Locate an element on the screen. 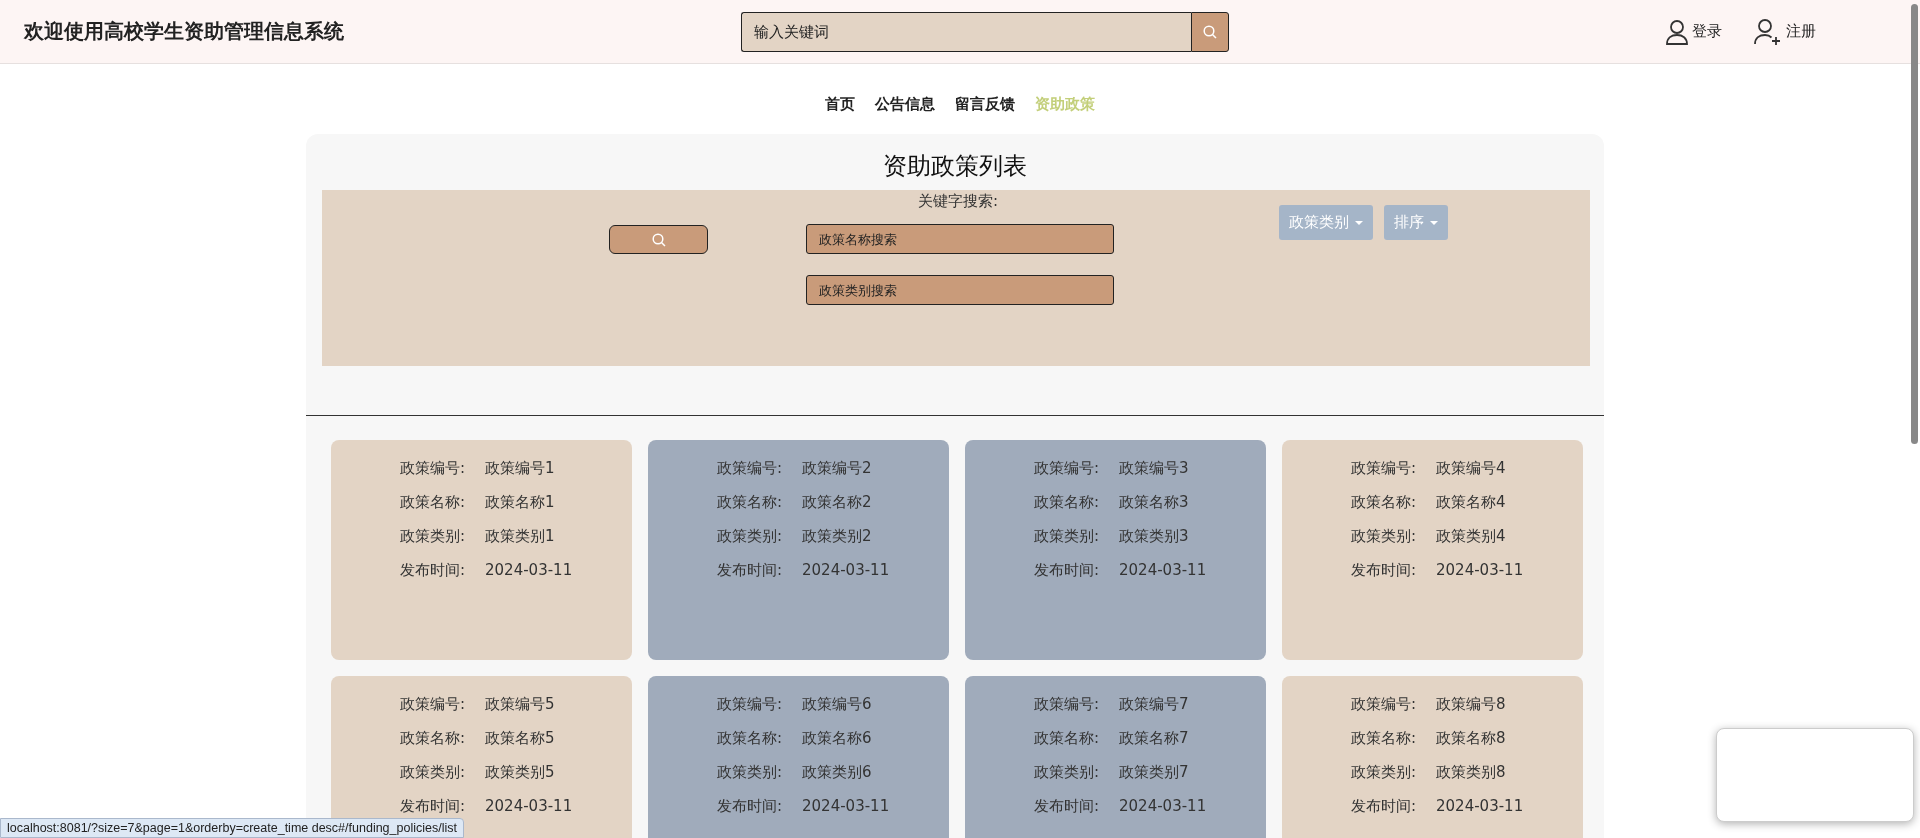  nav-tab: 首页 is located at coordinates (840, 104).